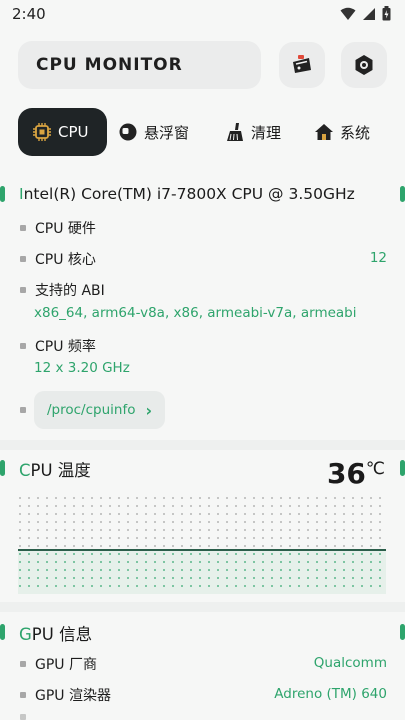 This screenshot has width=405, height=720. I want to click on cpu-temperature-readout: 36℃, so click(356, 473).